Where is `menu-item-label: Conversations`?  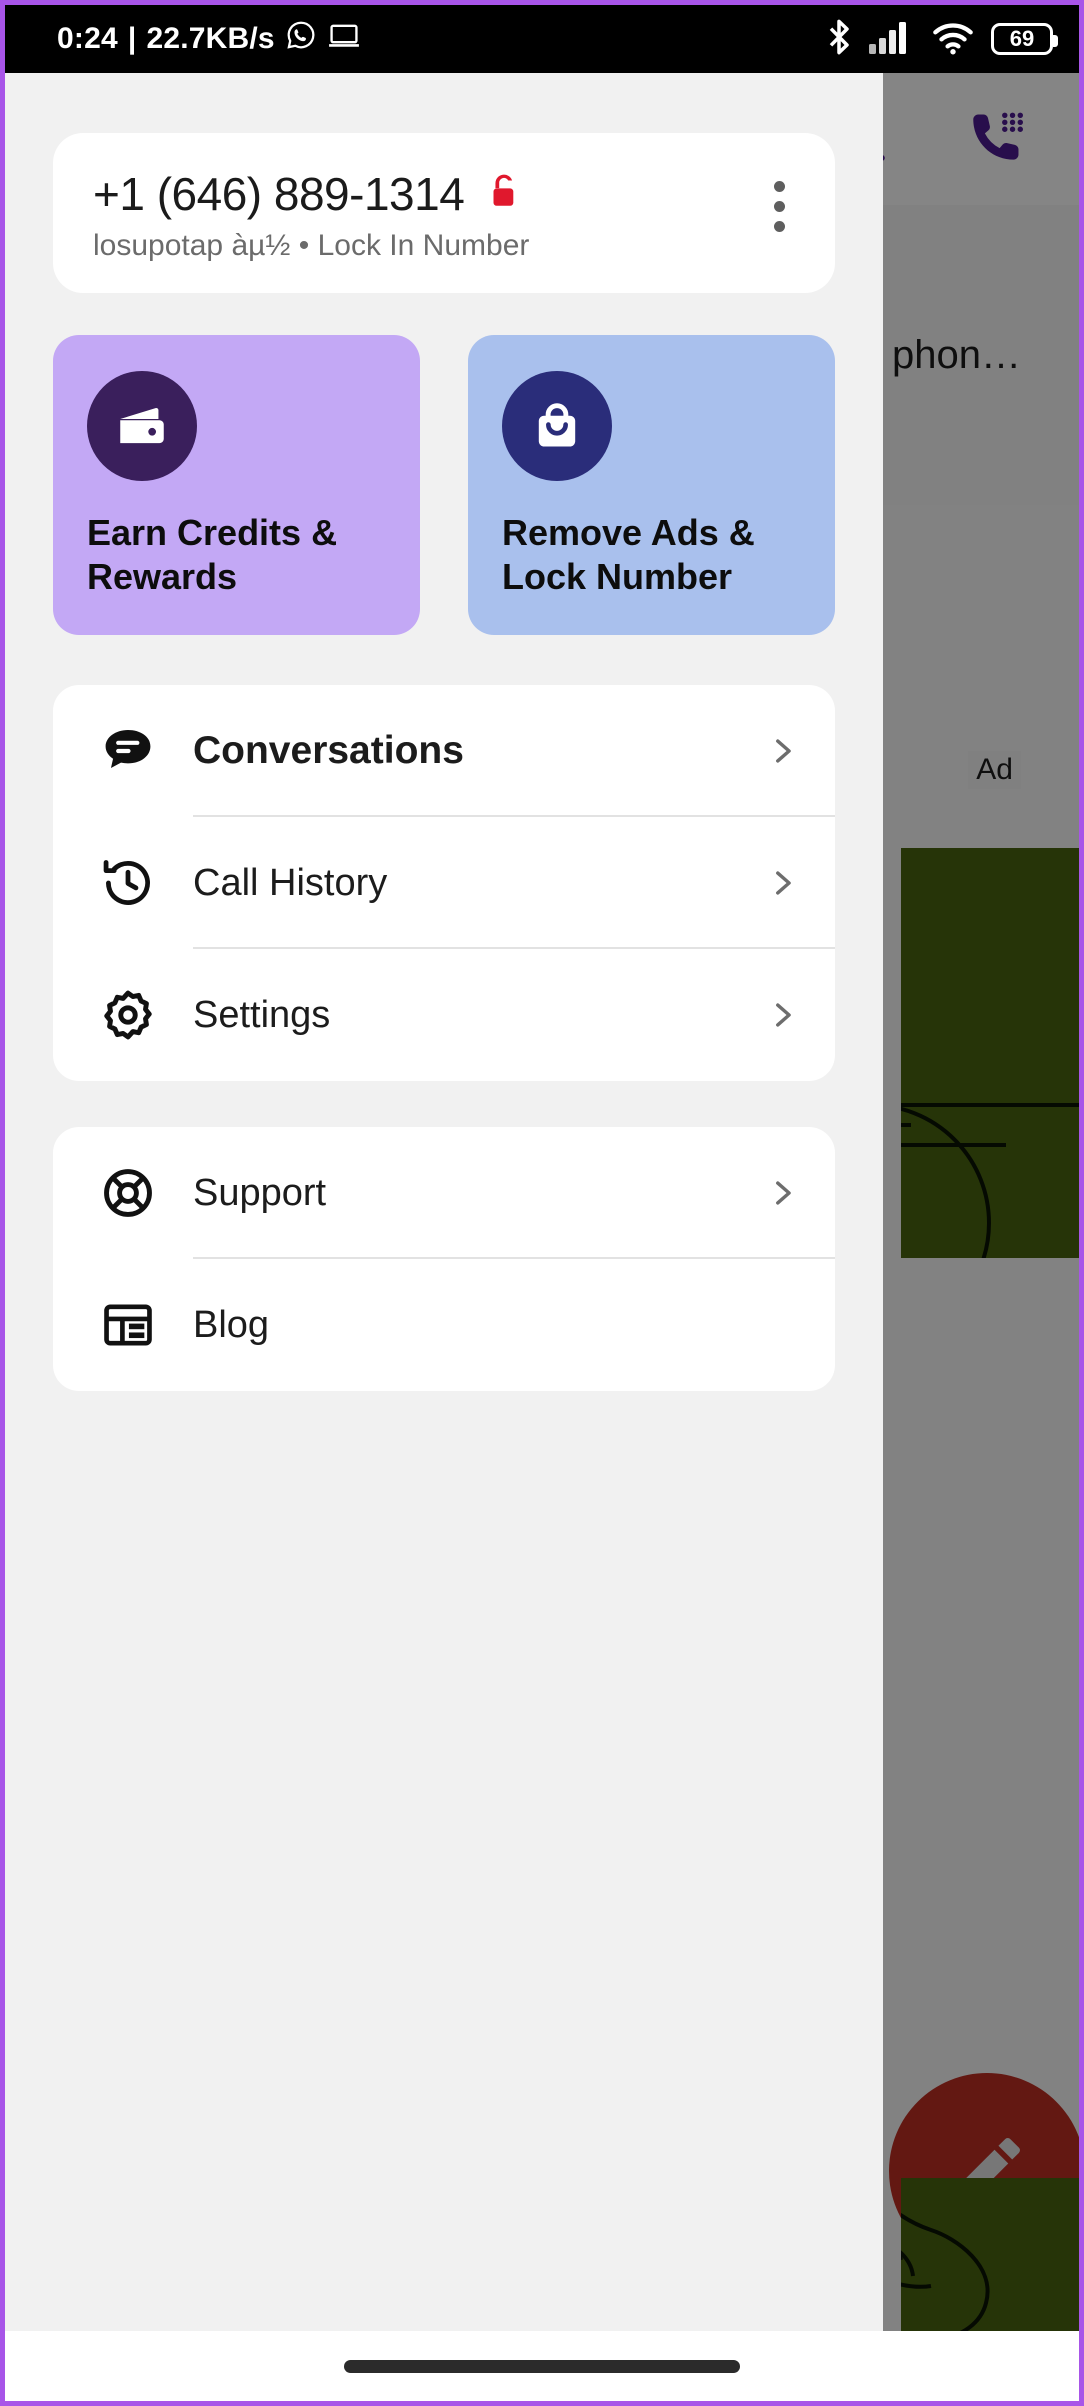 menu-item-label: Conversations is located at coordinates (328, 750).